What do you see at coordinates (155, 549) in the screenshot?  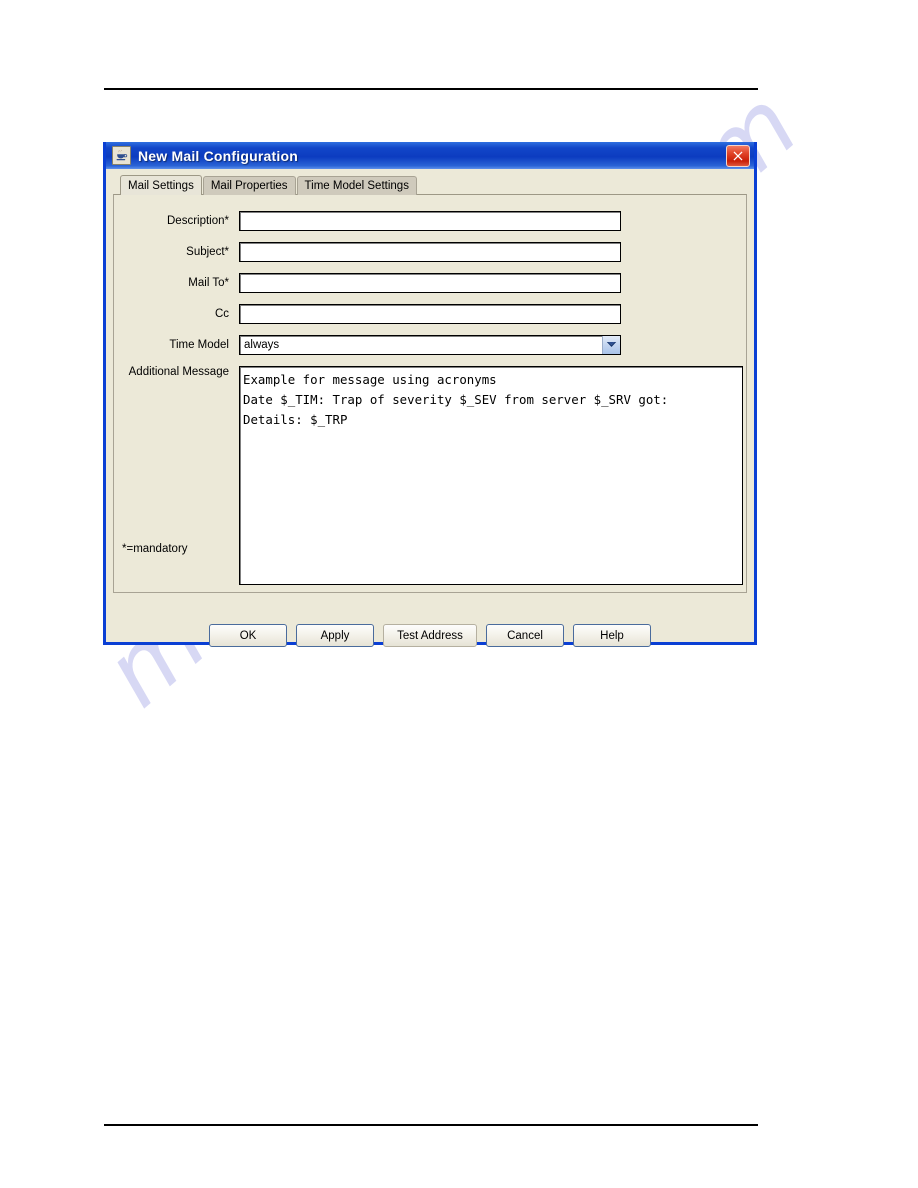 I see `mandatory-note: *=mandatory` at bounding box center [155, 549].